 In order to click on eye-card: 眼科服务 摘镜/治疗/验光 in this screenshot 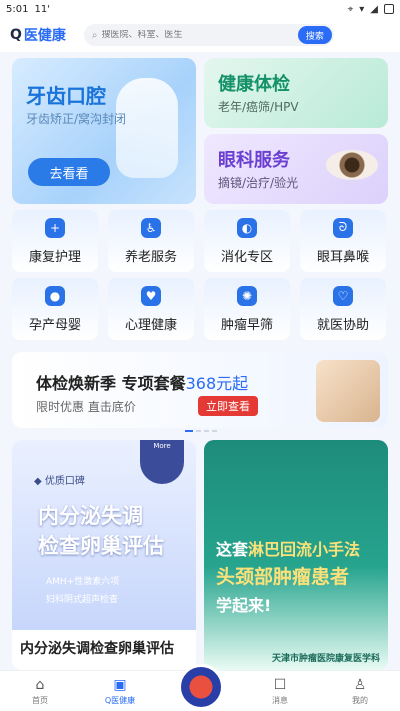, I will do `click(296, 169)`.